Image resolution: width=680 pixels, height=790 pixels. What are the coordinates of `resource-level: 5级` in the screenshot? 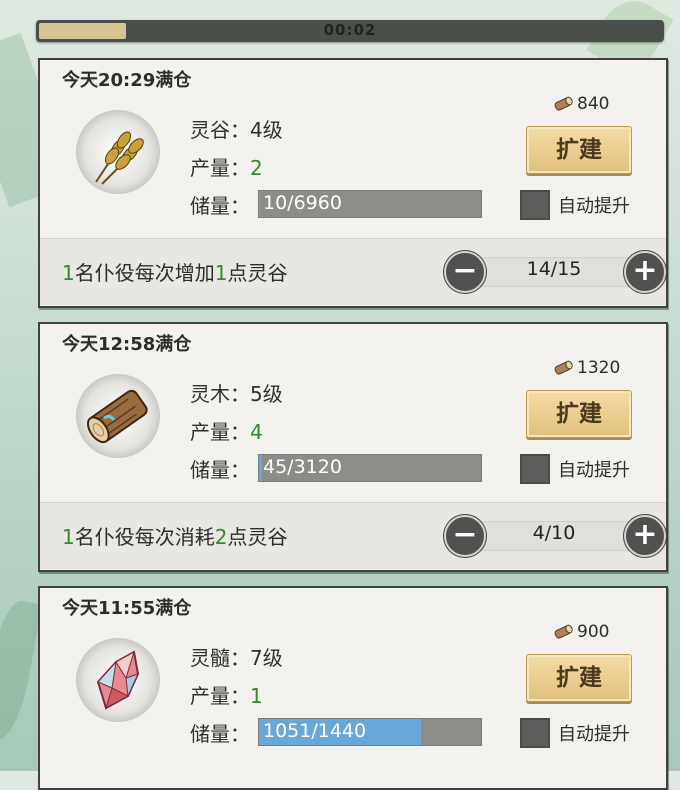 It's located at (266, 394).